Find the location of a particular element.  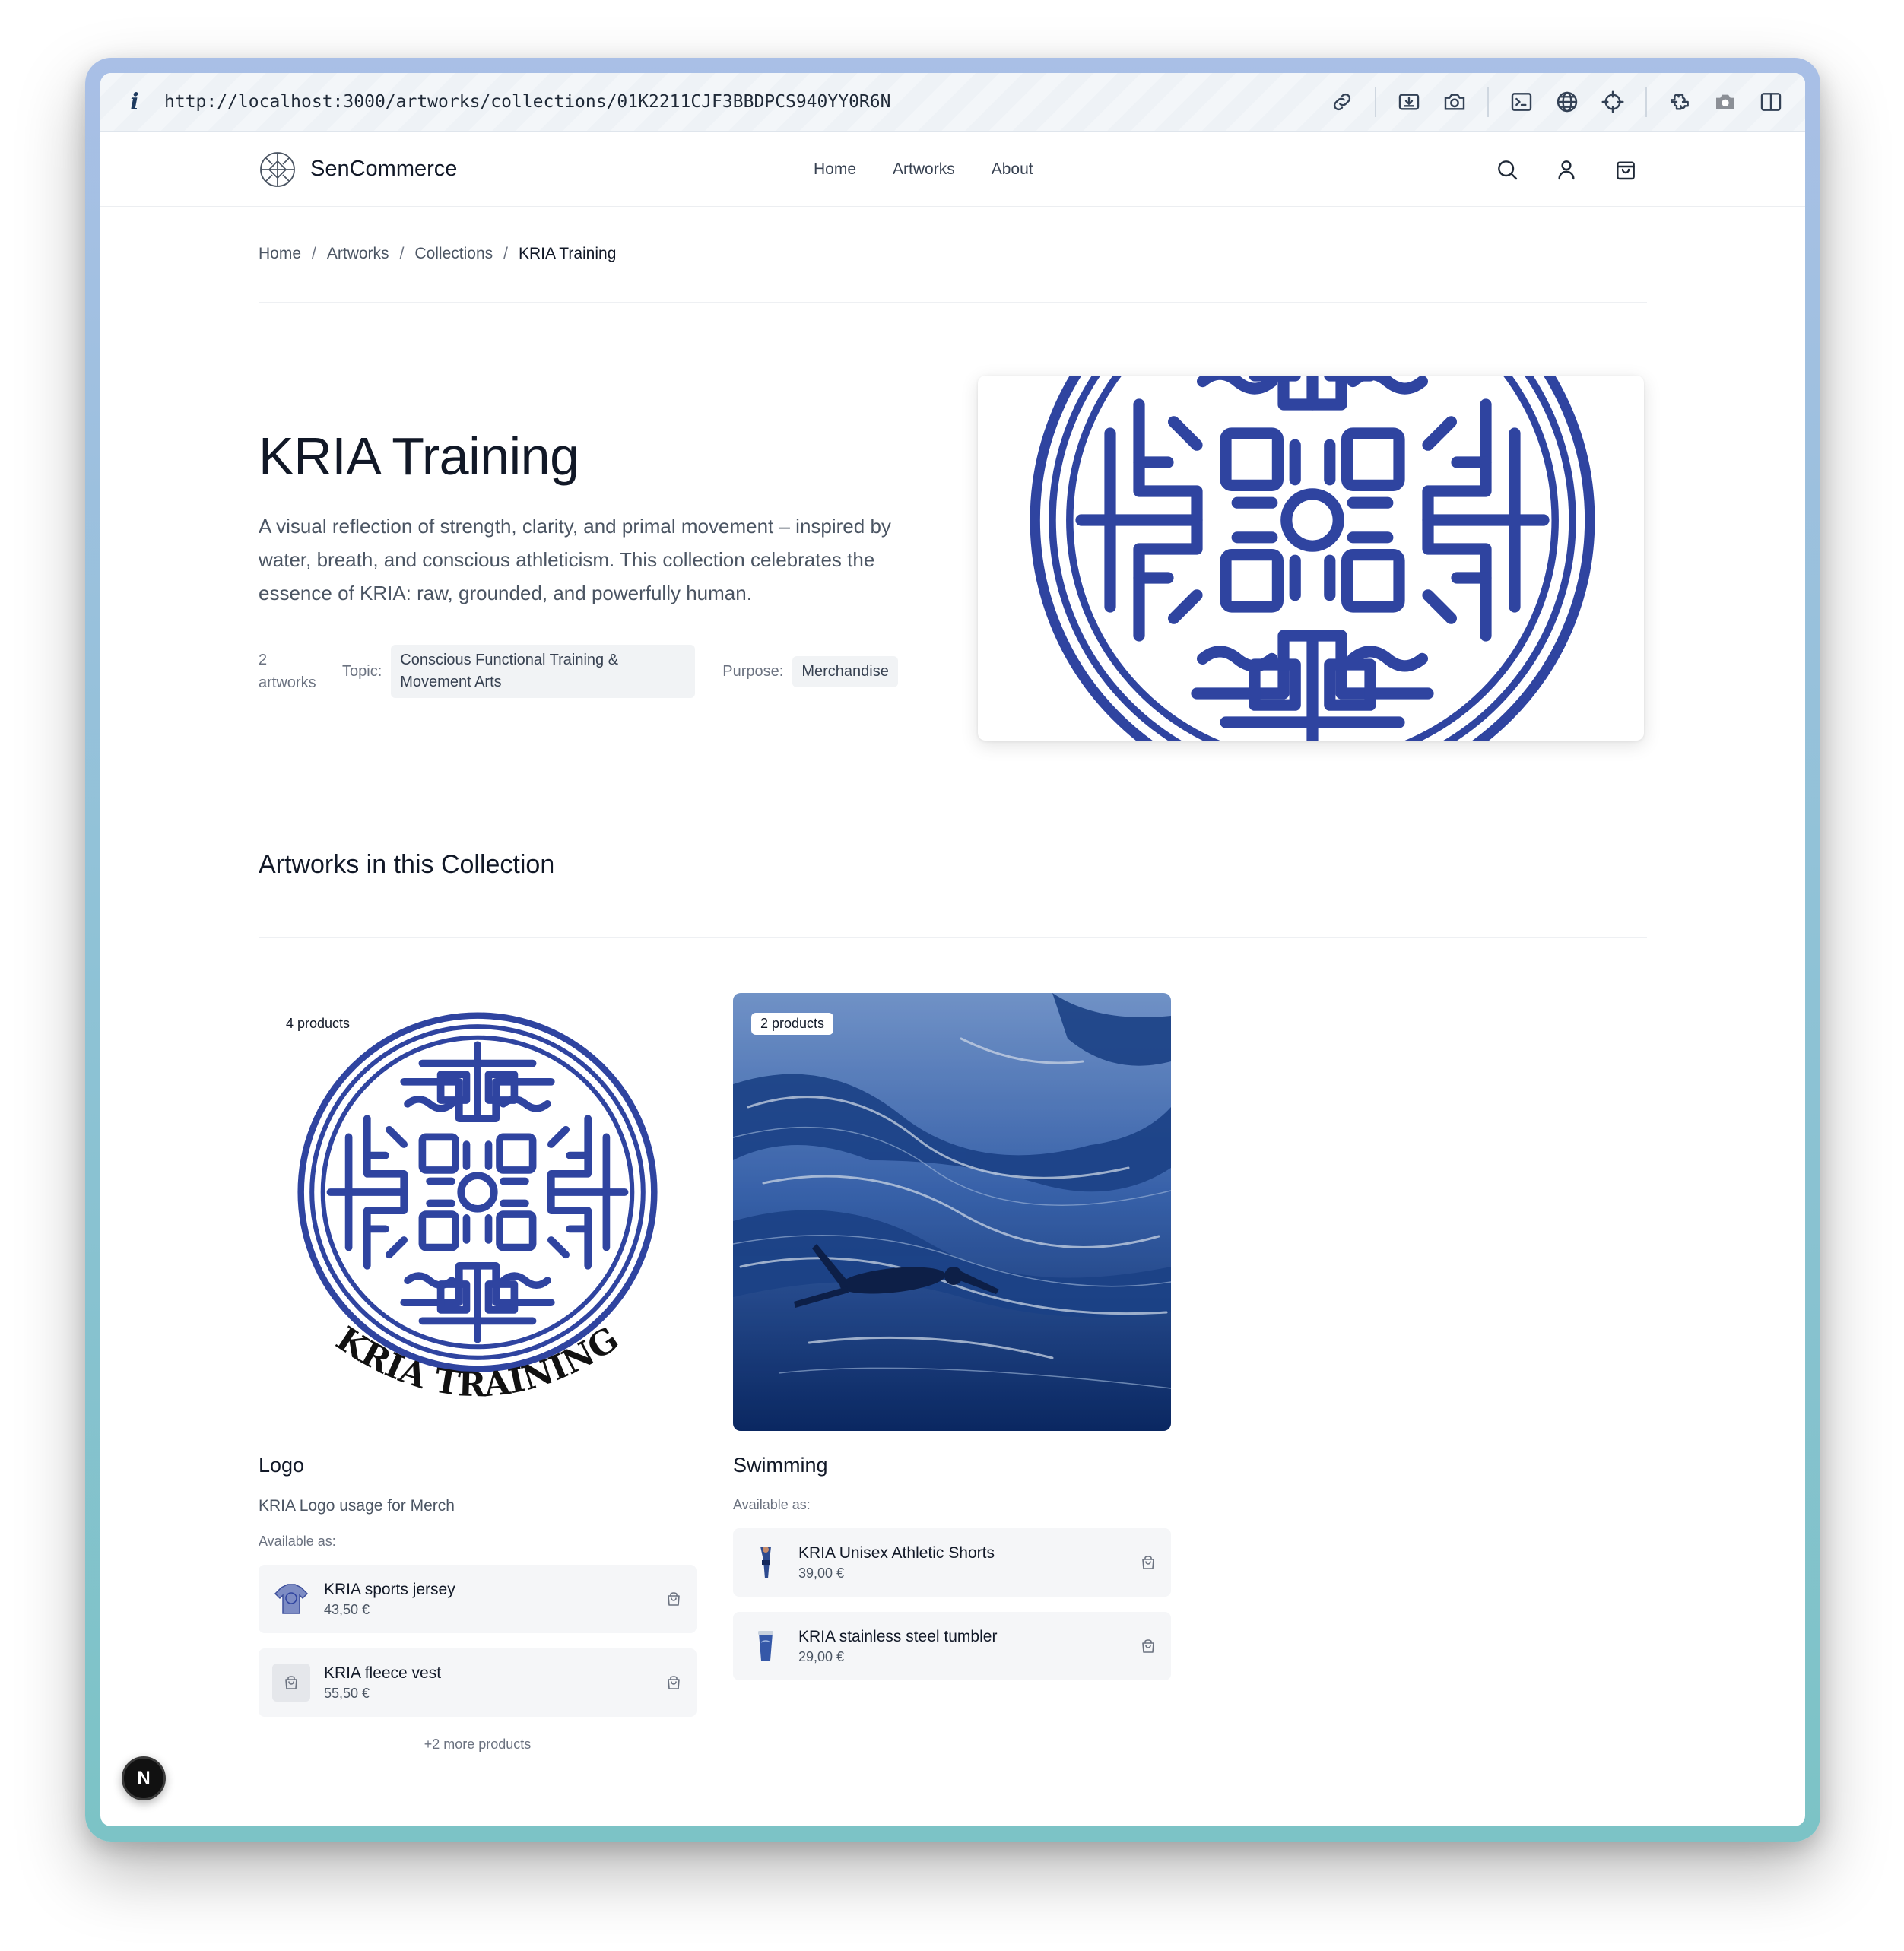

product-item: KRIA Unisex Athletic Shorts 39,00 € is located at coordinates (952, 1562).